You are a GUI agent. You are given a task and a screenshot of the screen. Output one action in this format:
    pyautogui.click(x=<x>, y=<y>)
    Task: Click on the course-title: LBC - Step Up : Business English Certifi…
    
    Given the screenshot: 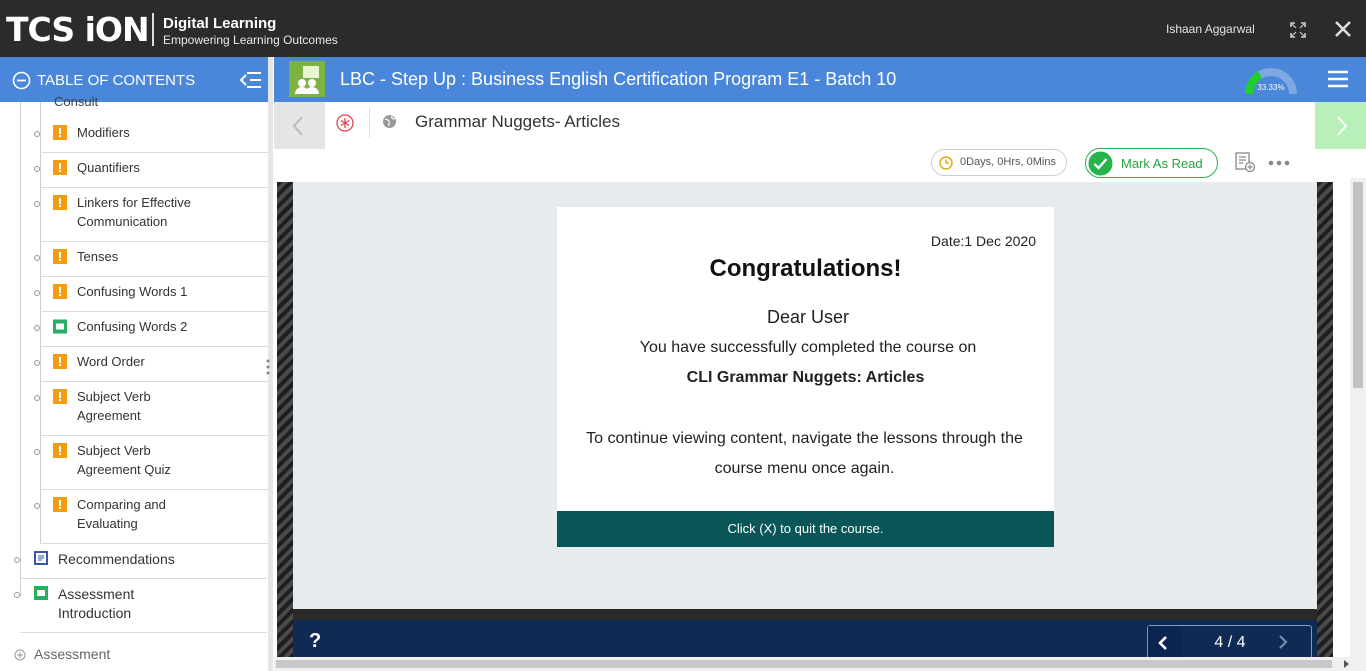 What is the action you would take?
    pyautogui.click(x=618, y=79)
    